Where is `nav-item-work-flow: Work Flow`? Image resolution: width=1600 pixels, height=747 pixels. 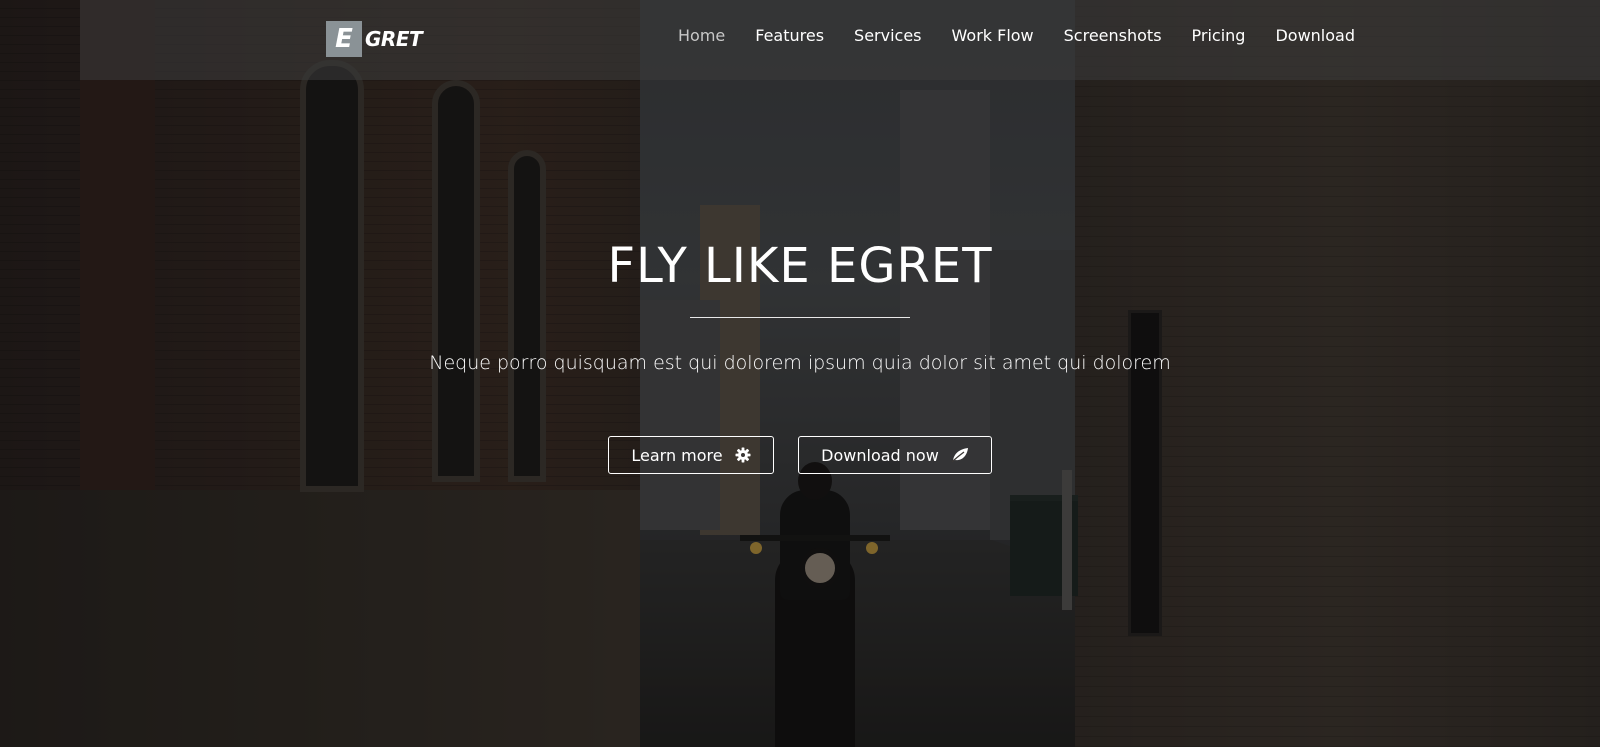 nav-item-work-flow: Work Flow is located at coordinates (993, 35).